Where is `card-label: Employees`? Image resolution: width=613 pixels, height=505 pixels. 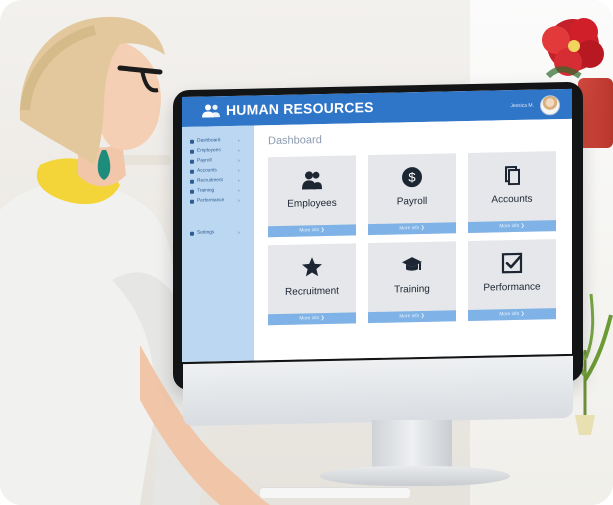
card-label: Employees is located at coordinates (312, 203).